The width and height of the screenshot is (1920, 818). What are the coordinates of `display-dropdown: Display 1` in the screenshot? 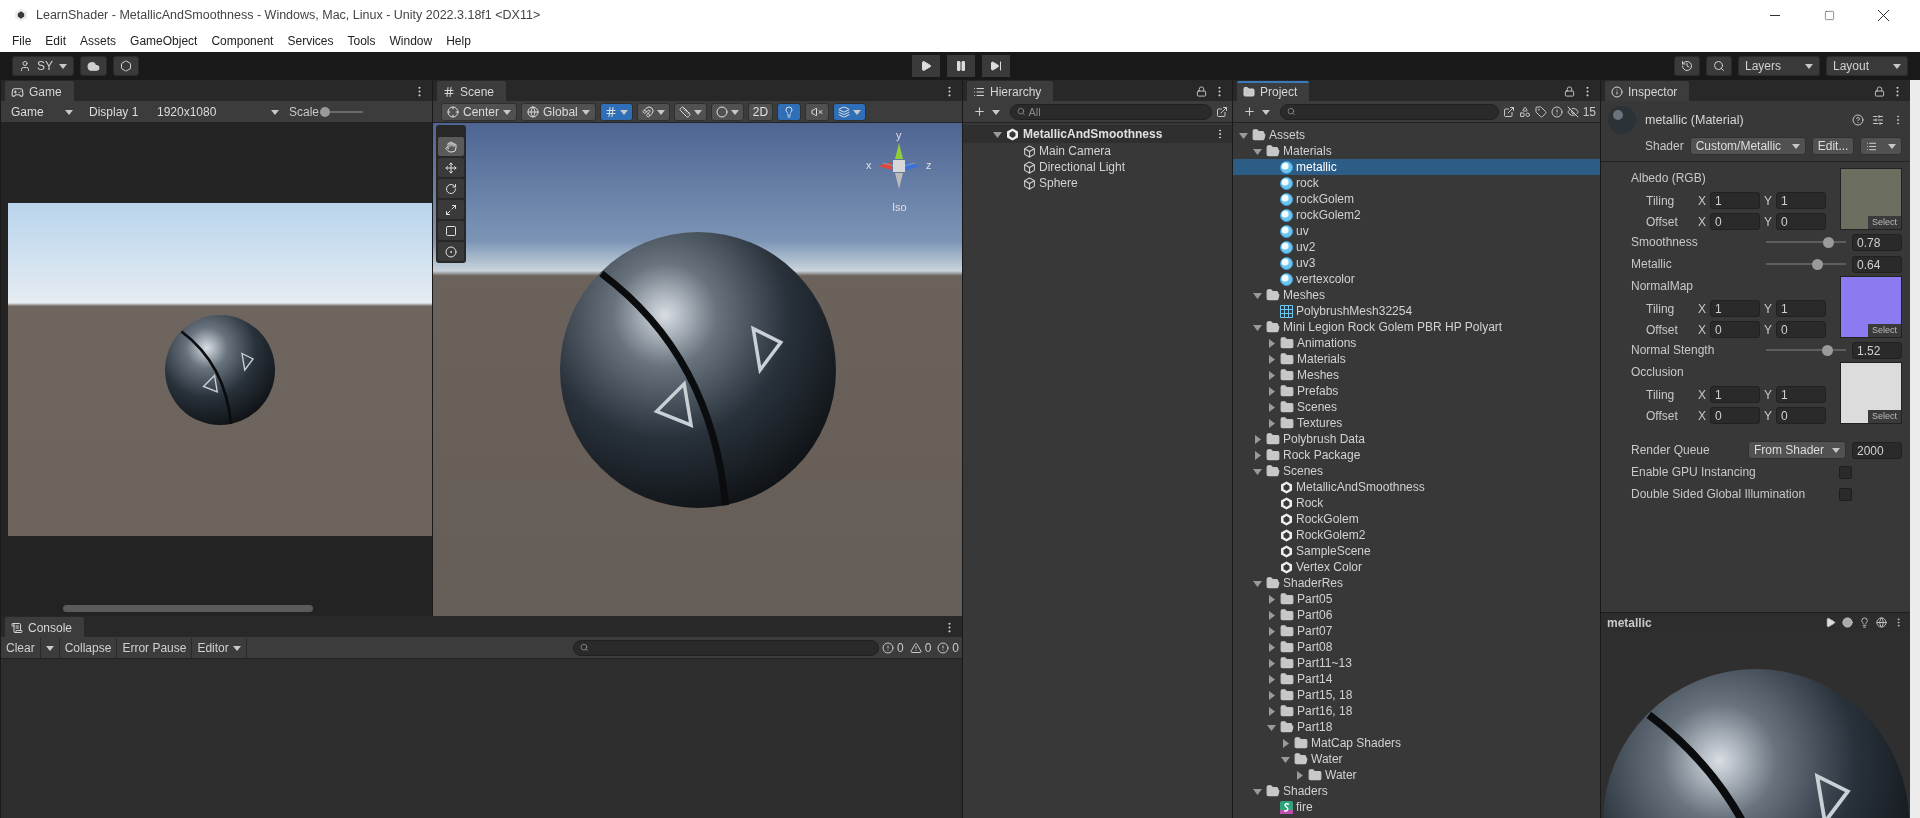 It's located at (115, 111).